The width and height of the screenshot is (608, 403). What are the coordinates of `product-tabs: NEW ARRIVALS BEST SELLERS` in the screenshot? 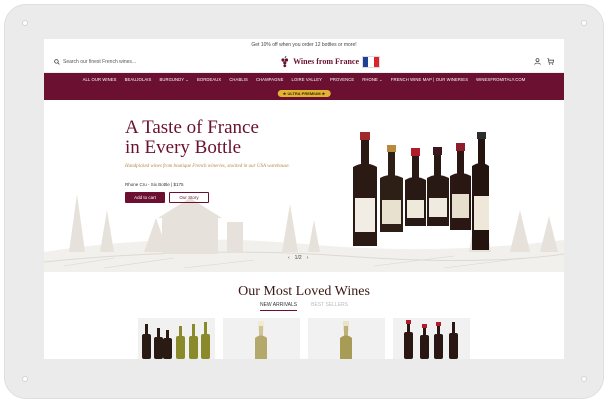 It's located at (304, 306).